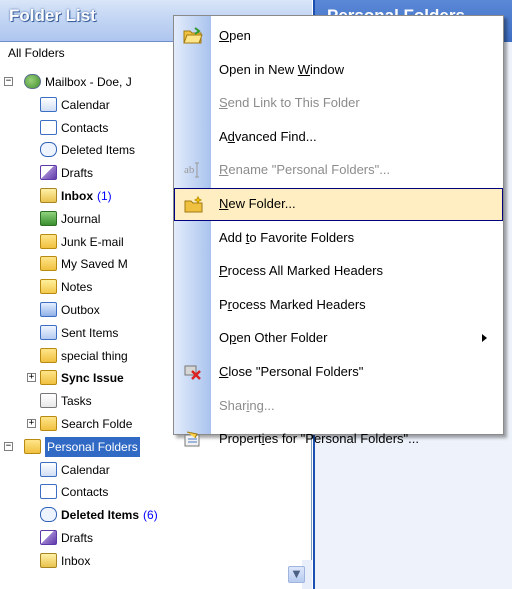  Describe the element at coordinates (296, 574) in the screenshot. I see `scroll-down-icon: ▼` at that location.